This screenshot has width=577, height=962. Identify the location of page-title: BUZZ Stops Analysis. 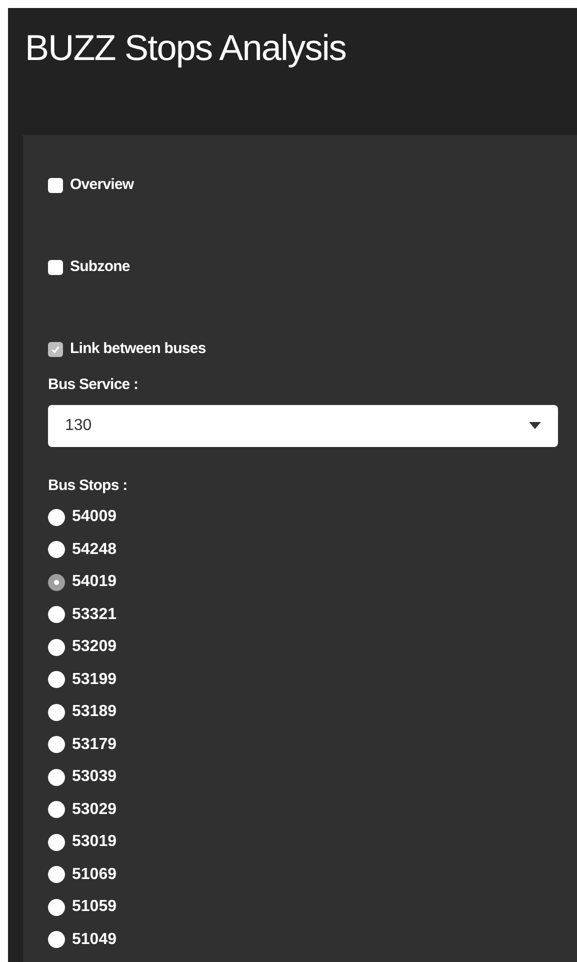
(186, 48).